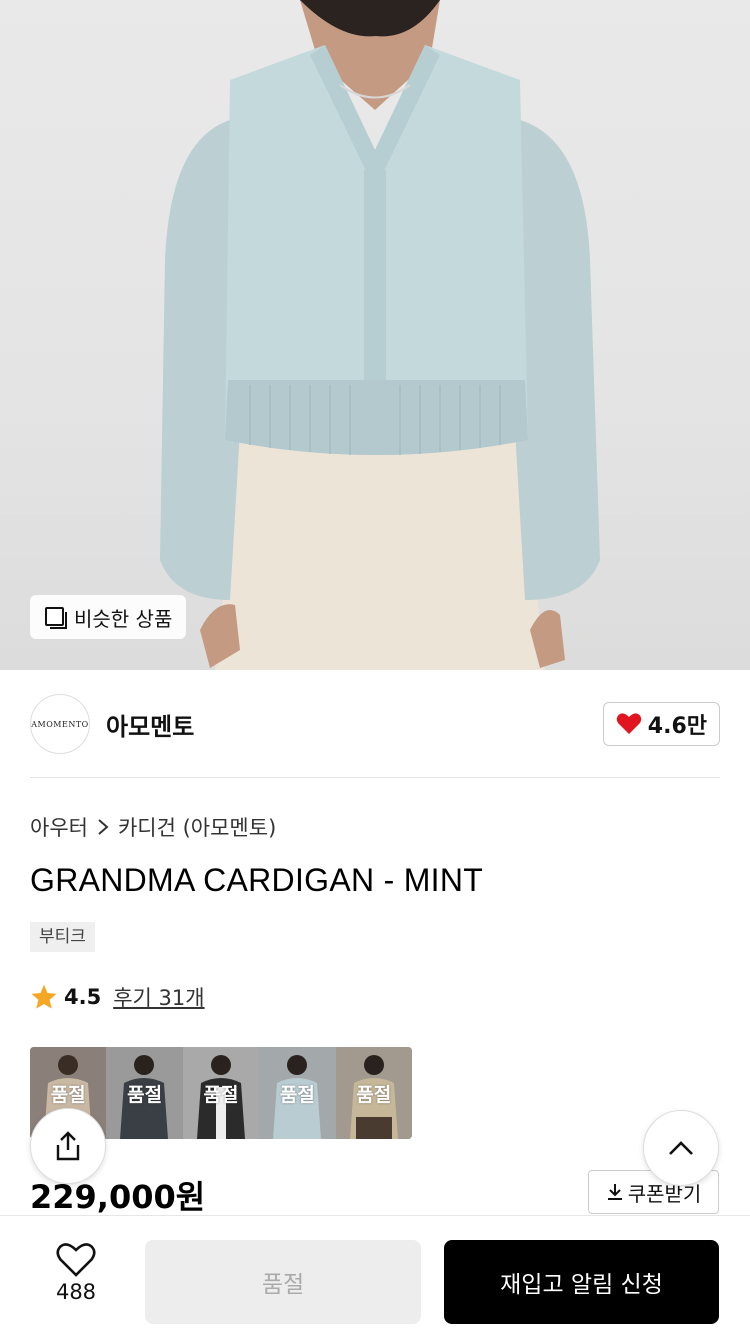  Describe the element at coordinates (614, 1192) in the screenshot. I see `download-icon` at that location.